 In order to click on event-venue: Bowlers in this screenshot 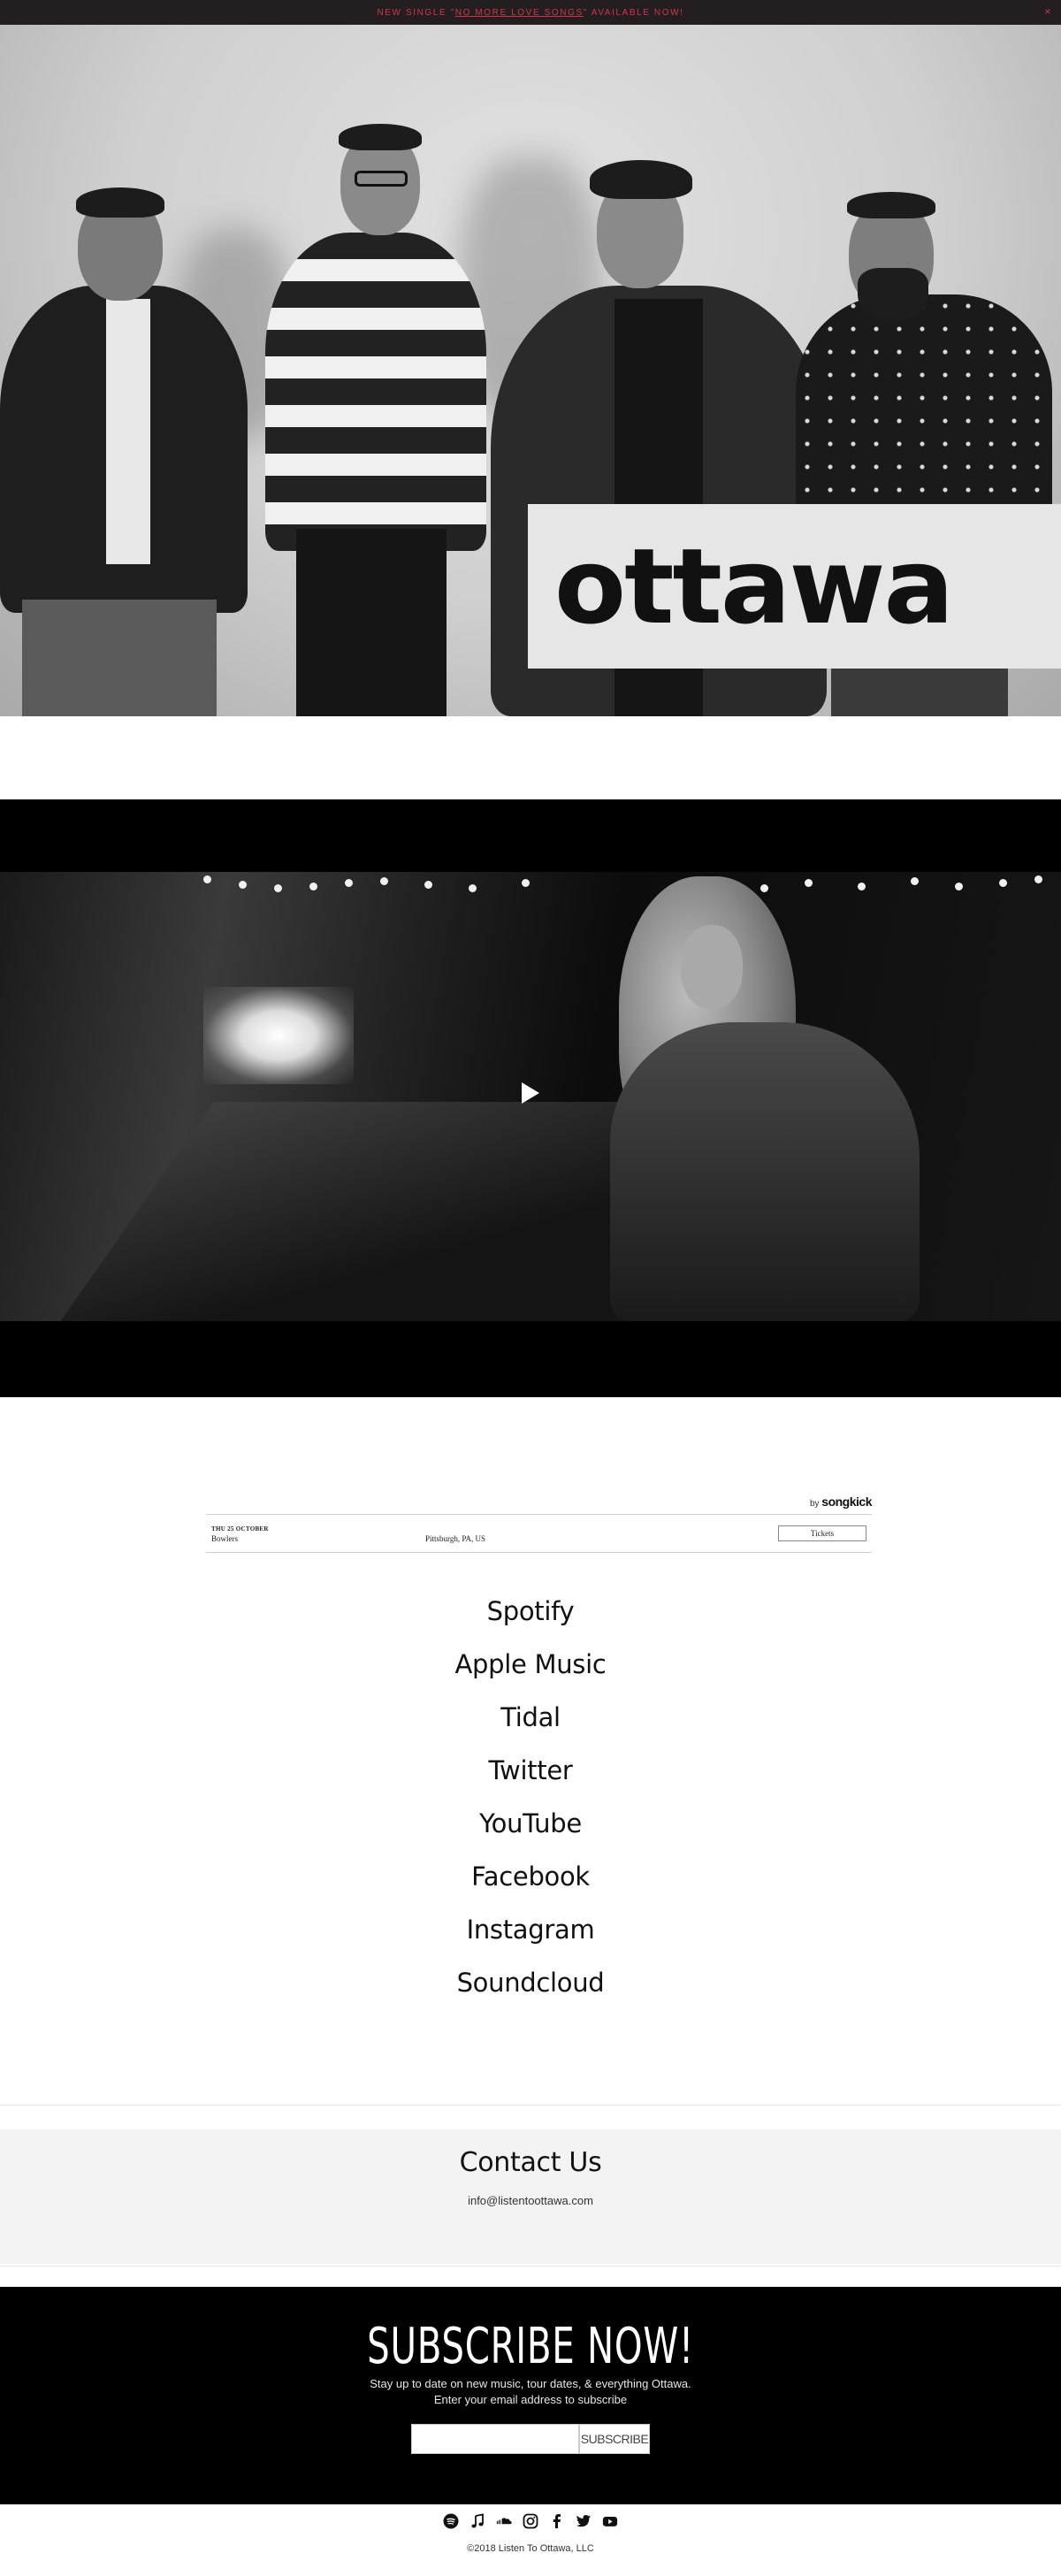, I will do `click(224, 1538)`.